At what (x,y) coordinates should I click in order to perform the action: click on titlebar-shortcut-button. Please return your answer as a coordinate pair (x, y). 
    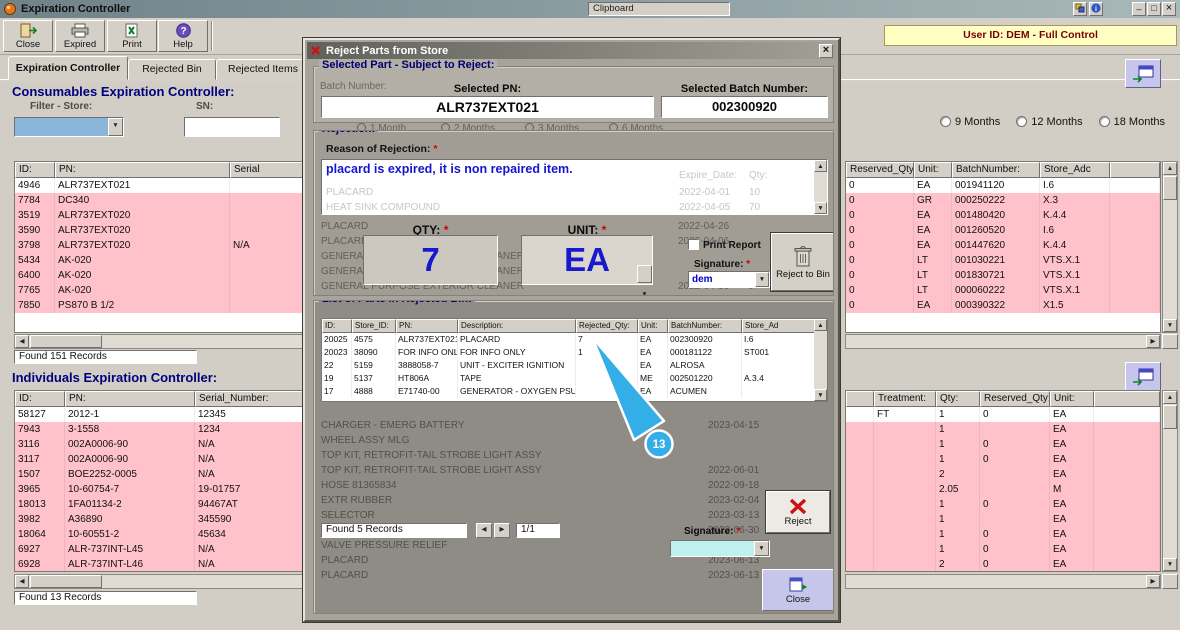
    Looking at the image, I should click on (1080, 9).